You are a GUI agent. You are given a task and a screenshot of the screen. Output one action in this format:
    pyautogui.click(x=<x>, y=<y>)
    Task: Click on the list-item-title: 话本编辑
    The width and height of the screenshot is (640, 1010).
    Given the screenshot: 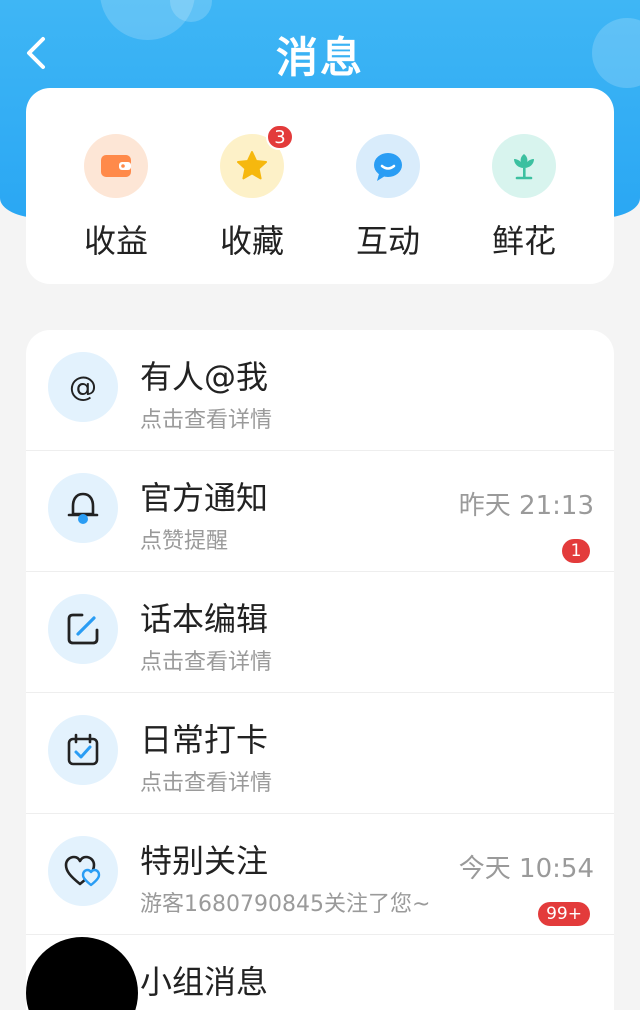 What is the action you would take?
    pyautogui.click(x=204, y=619)
    